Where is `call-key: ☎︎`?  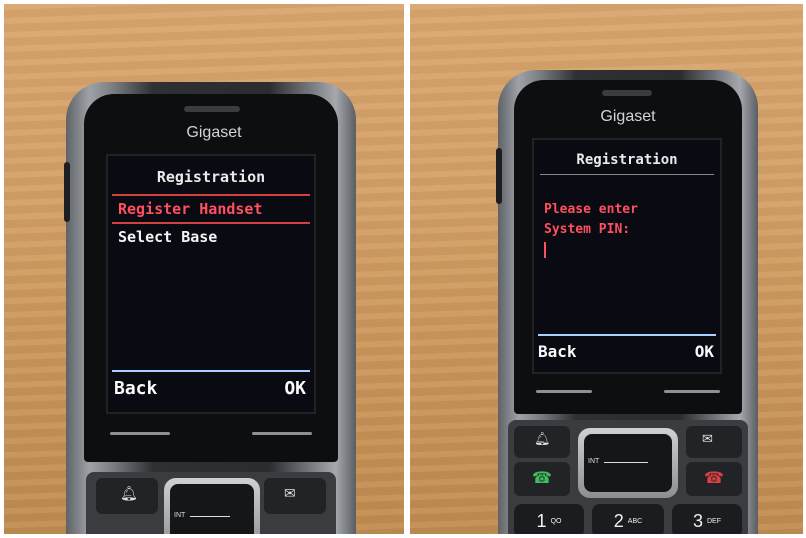 call-key: ☎︎ is located at coordinates (542, 479).